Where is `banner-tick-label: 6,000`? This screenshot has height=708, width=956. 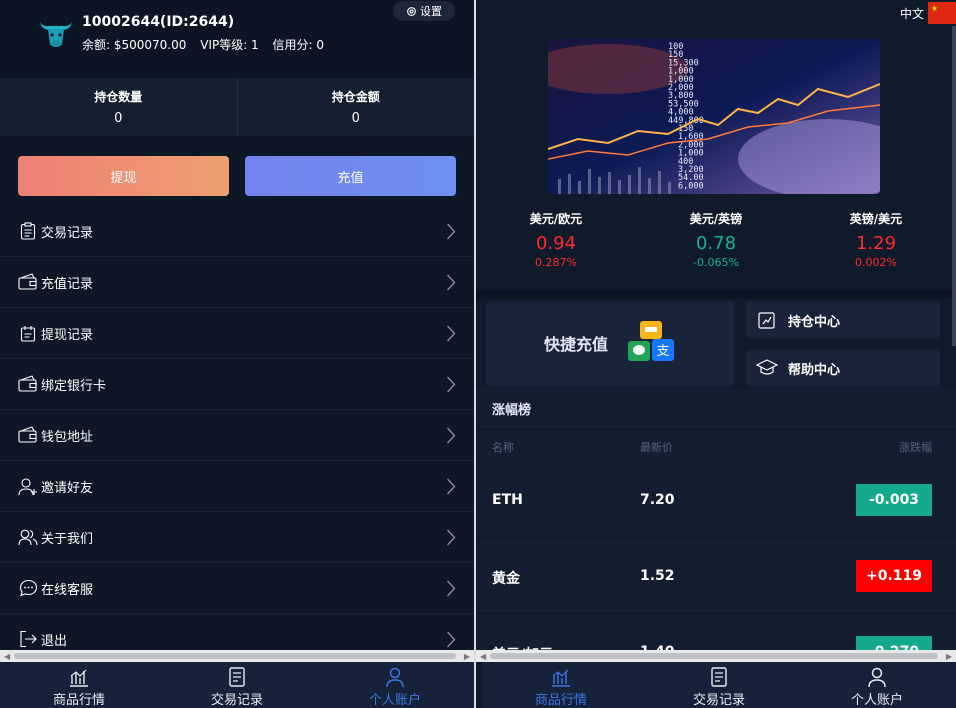
banner-tick-label: 6,000 is located at coordinates (691, 186).